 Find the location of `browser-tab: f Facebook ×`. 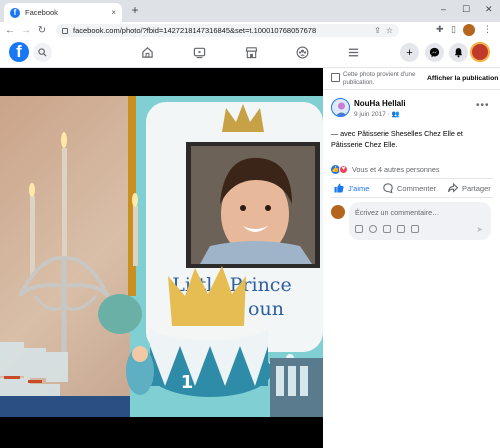

browser-tab: f Facebook × is located at coordinates (63, 12).